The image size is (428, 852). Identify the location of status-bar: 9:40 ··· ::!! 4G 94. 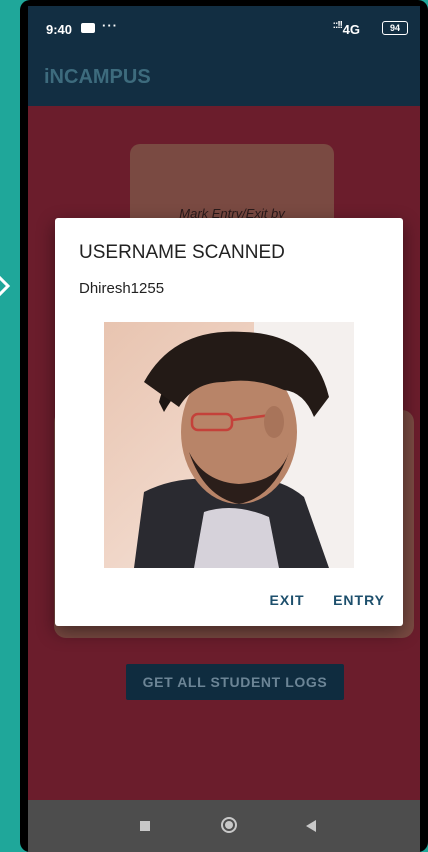
(224, 27).